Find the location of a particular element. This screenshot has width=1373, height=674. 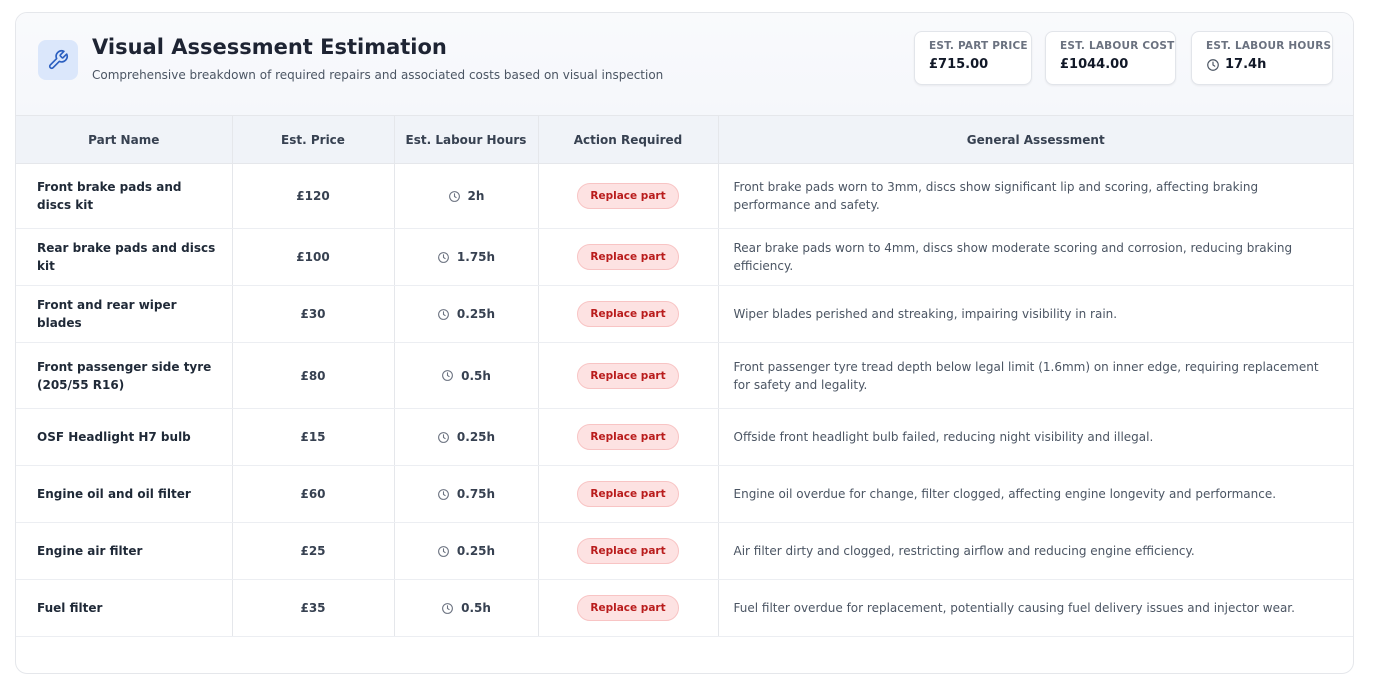

part-name: Rear brake pads and discs kit is located at coordinates (126, 257).